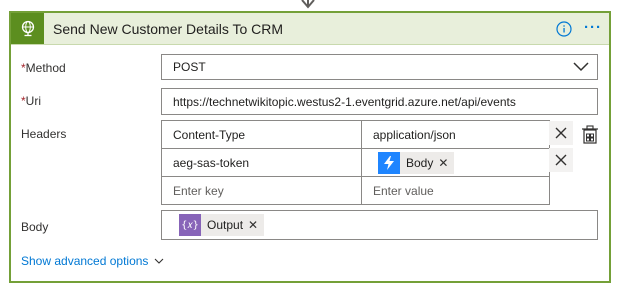  I want to click on header-value-input: application/json, so click(455, 134).